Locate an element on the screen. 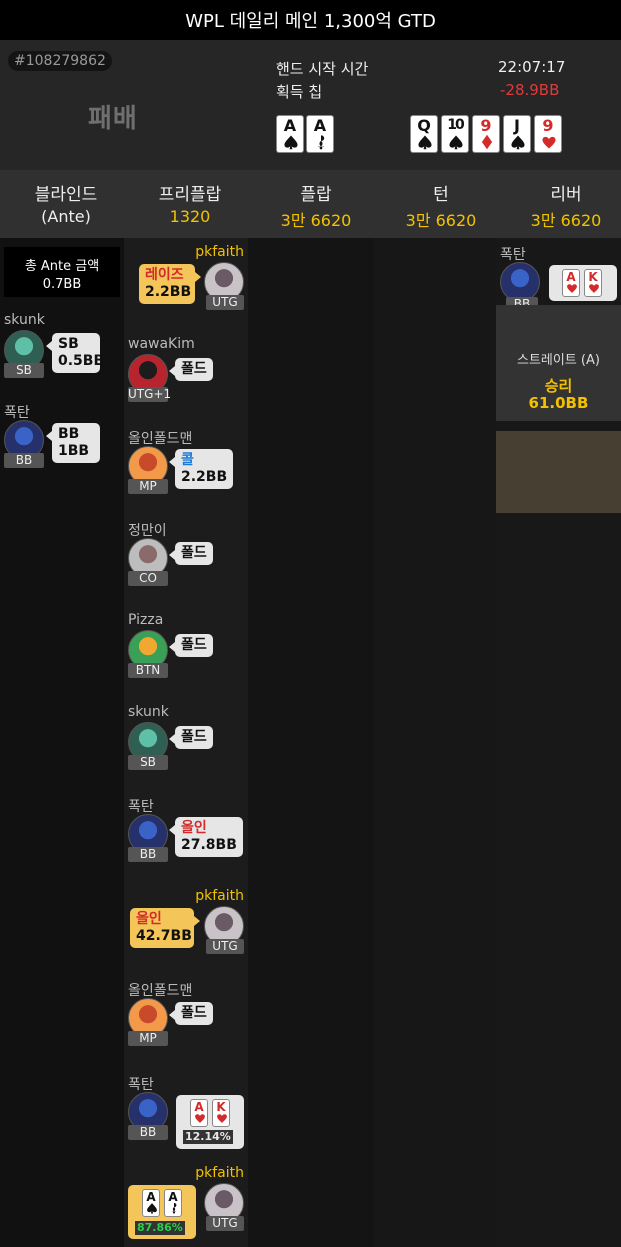 The width and height of the screenshot is (621, 1247). hand-result: 패배 is located at coordinates (113, 119).